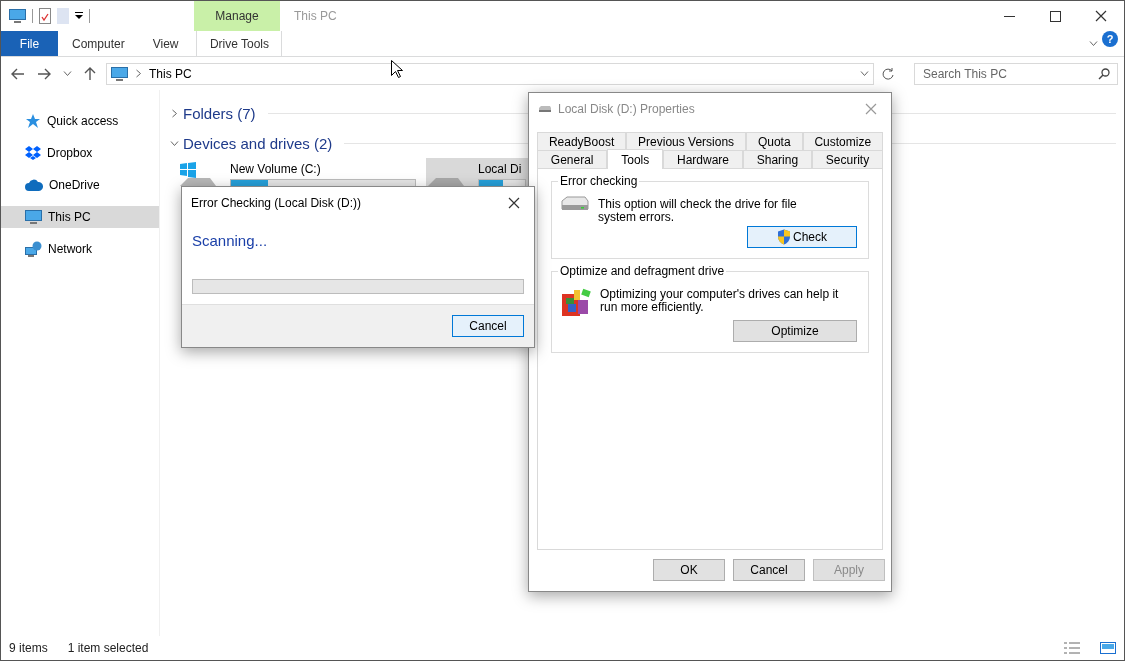 Image resolution: width=1125 pixels, height=661 pixels. Describe the element at coordinates (1016, 73) in the screenshot. I see `search-field: Search This PC` at that location.